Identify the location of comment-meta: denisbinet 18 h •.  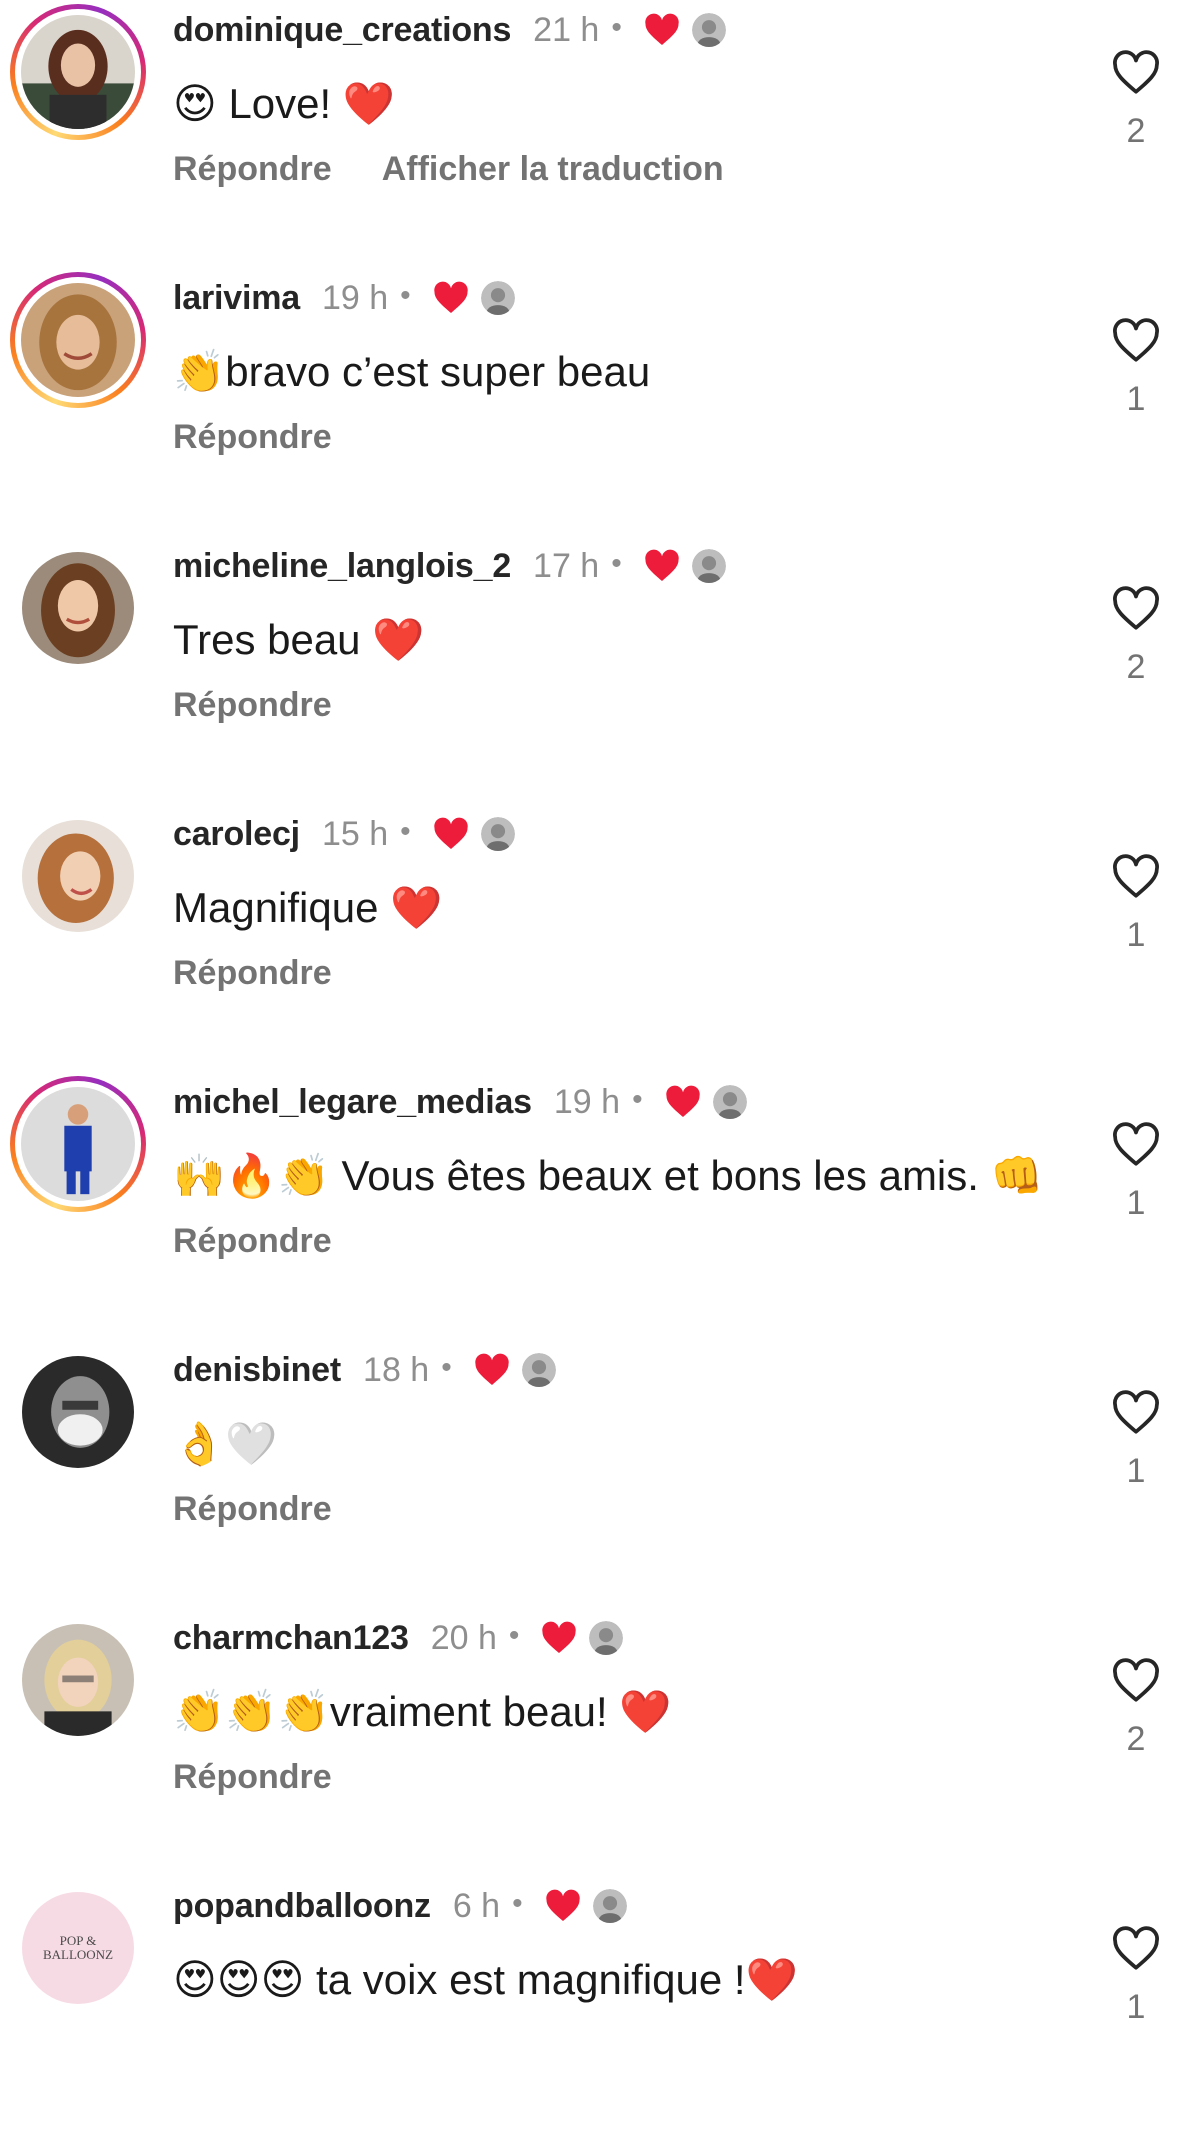
(364, 1370).